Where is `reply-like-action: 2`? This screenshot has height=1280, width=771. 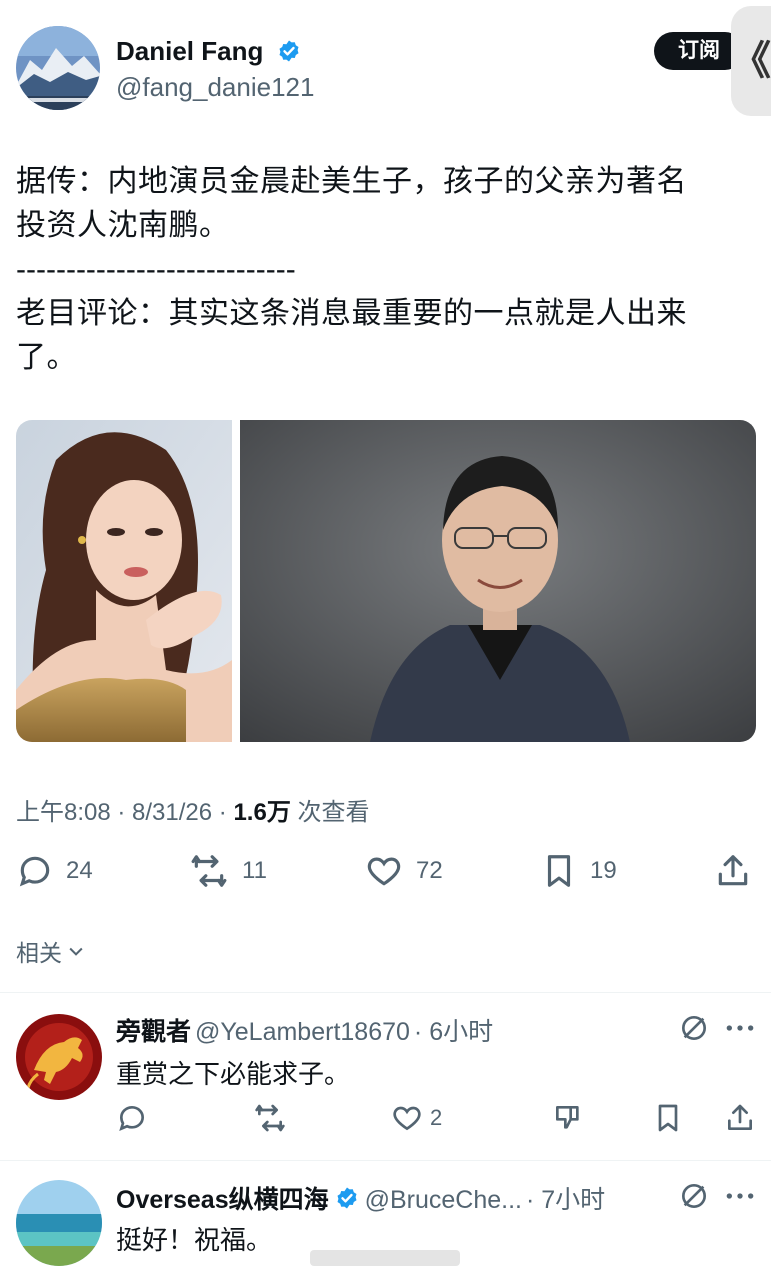 reply-like-action: 2 is located at coordinates (416, 1118).